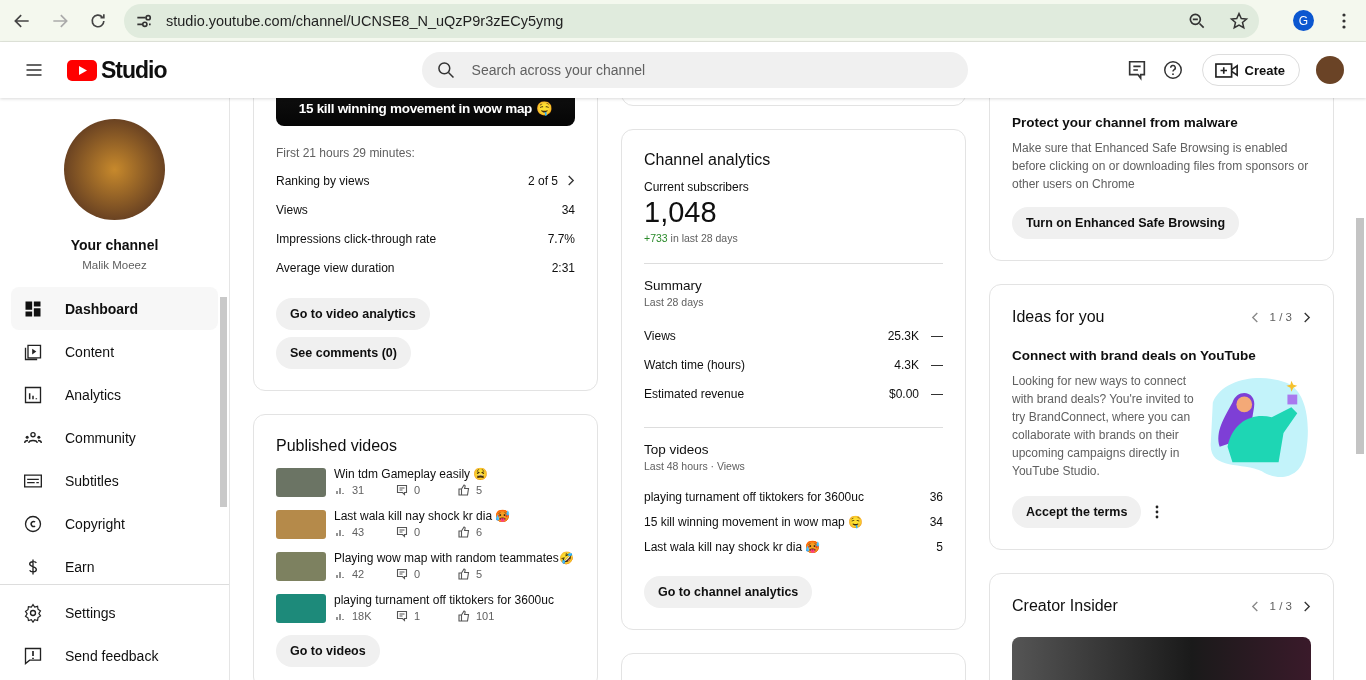  I want to click on subscribers-change: +733 in last 28 days, so click(691, 238).